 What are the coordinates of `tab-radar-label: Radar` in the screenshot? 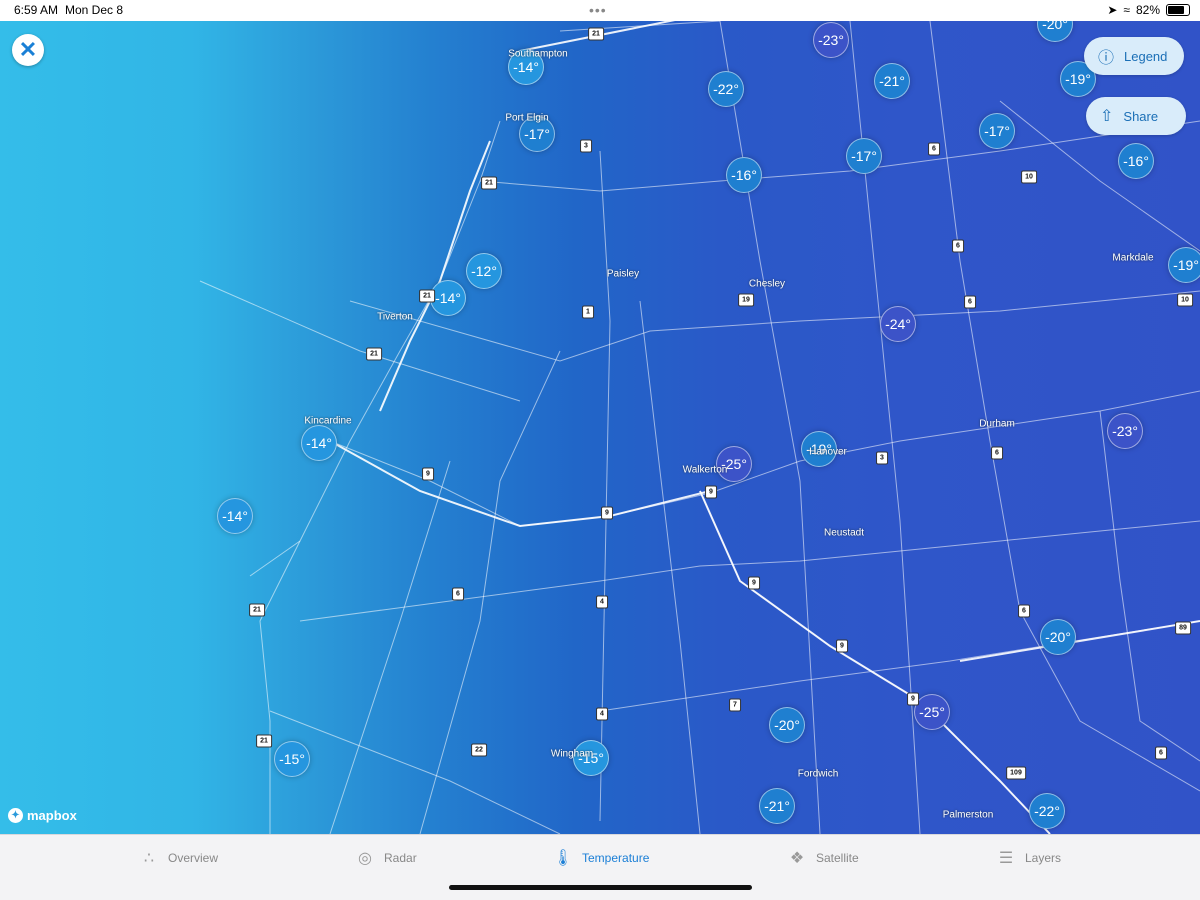 It's located at (400, 858).